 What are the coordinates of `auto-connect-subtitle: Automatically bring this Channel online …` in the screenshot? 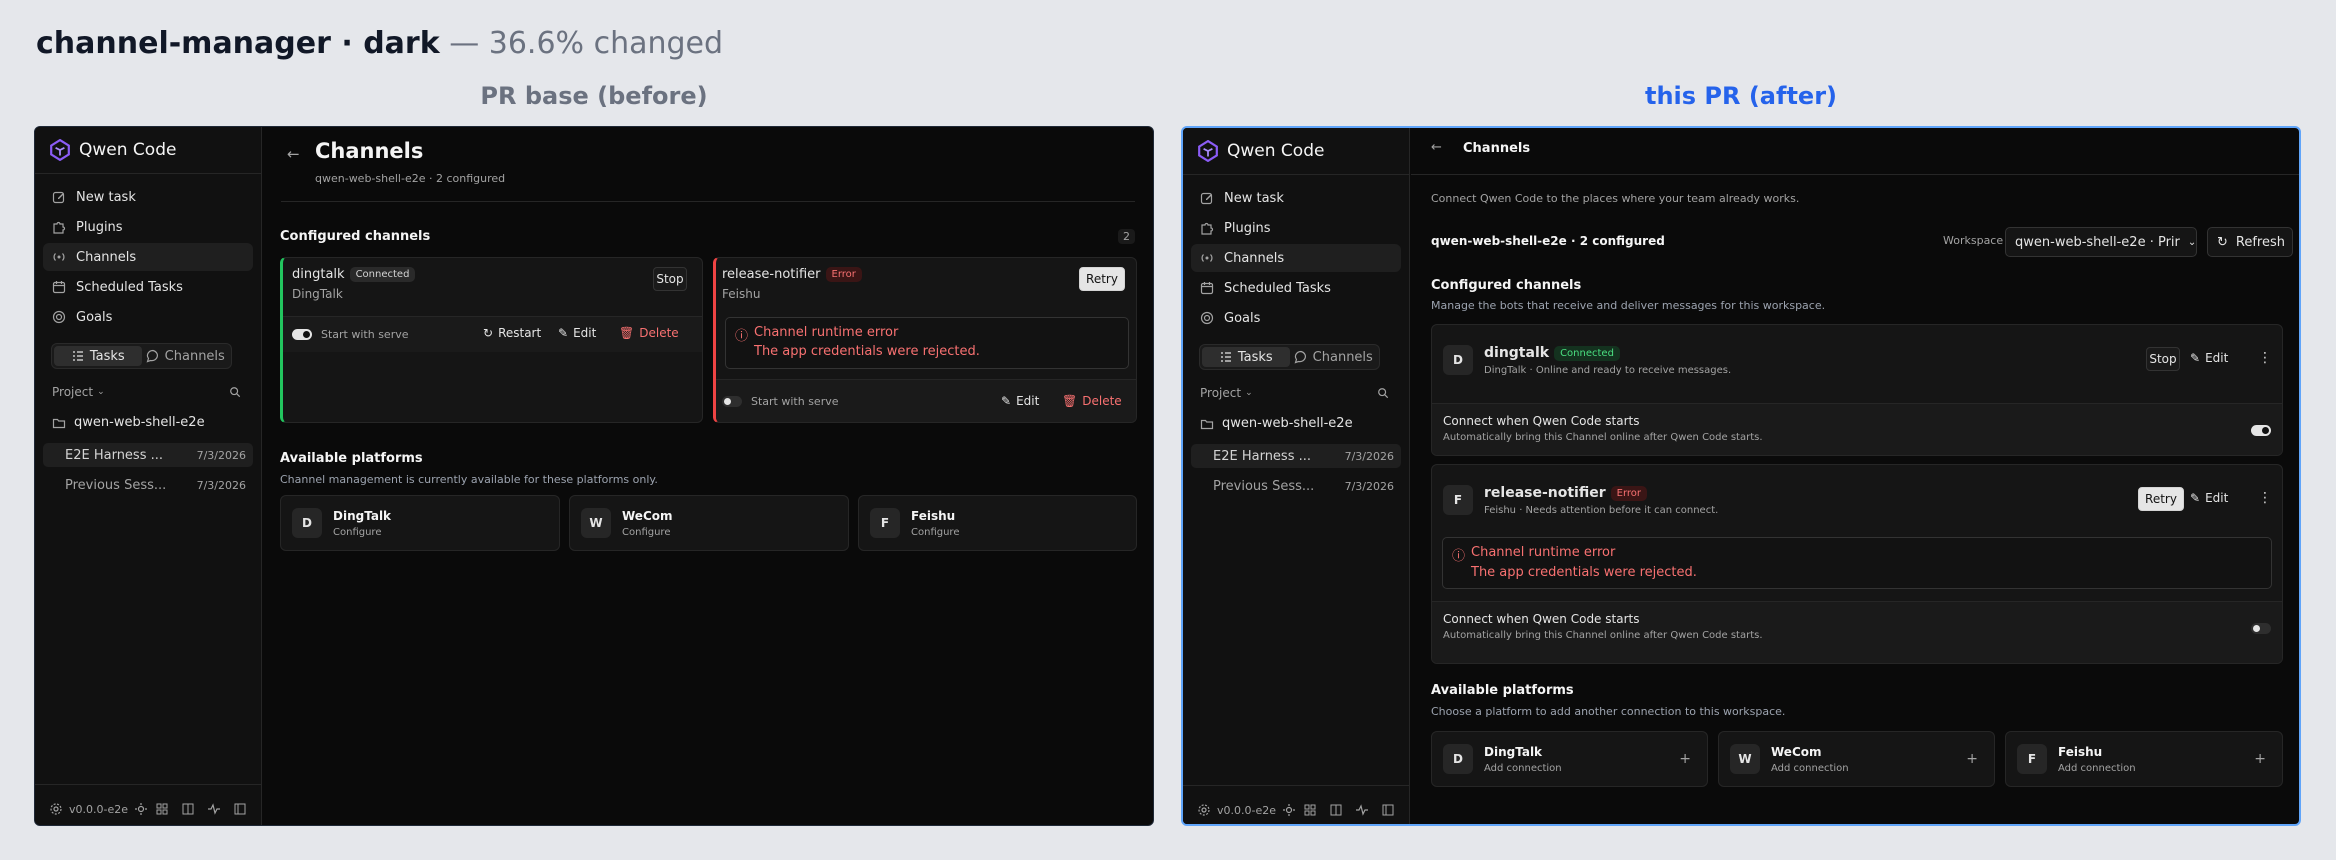 It's located at (1603, 635).